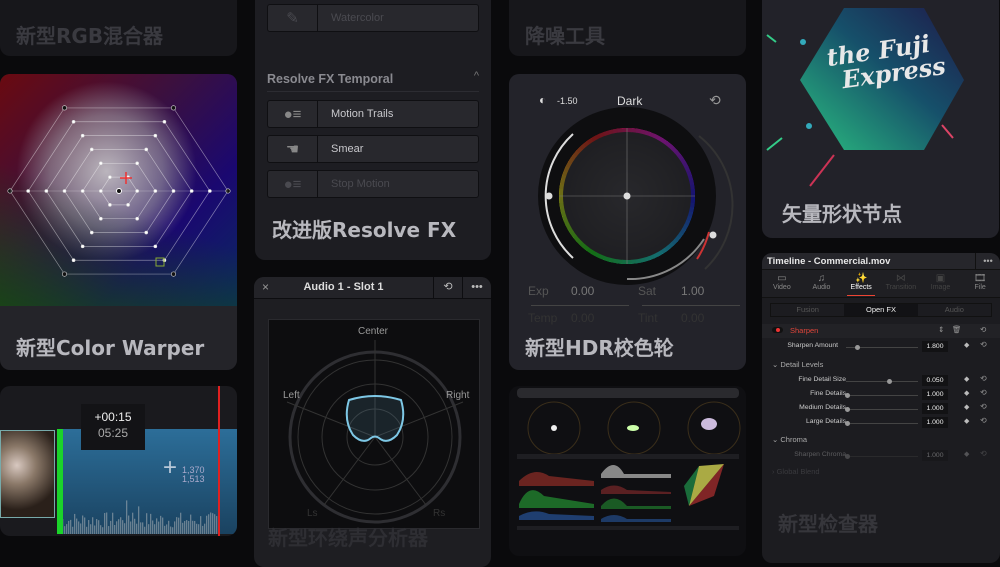  Describe the element at coordinates (373, 114) in the screenshot. I see `fx-item-motion-trails: ●≡ Motion Trails` at that location.